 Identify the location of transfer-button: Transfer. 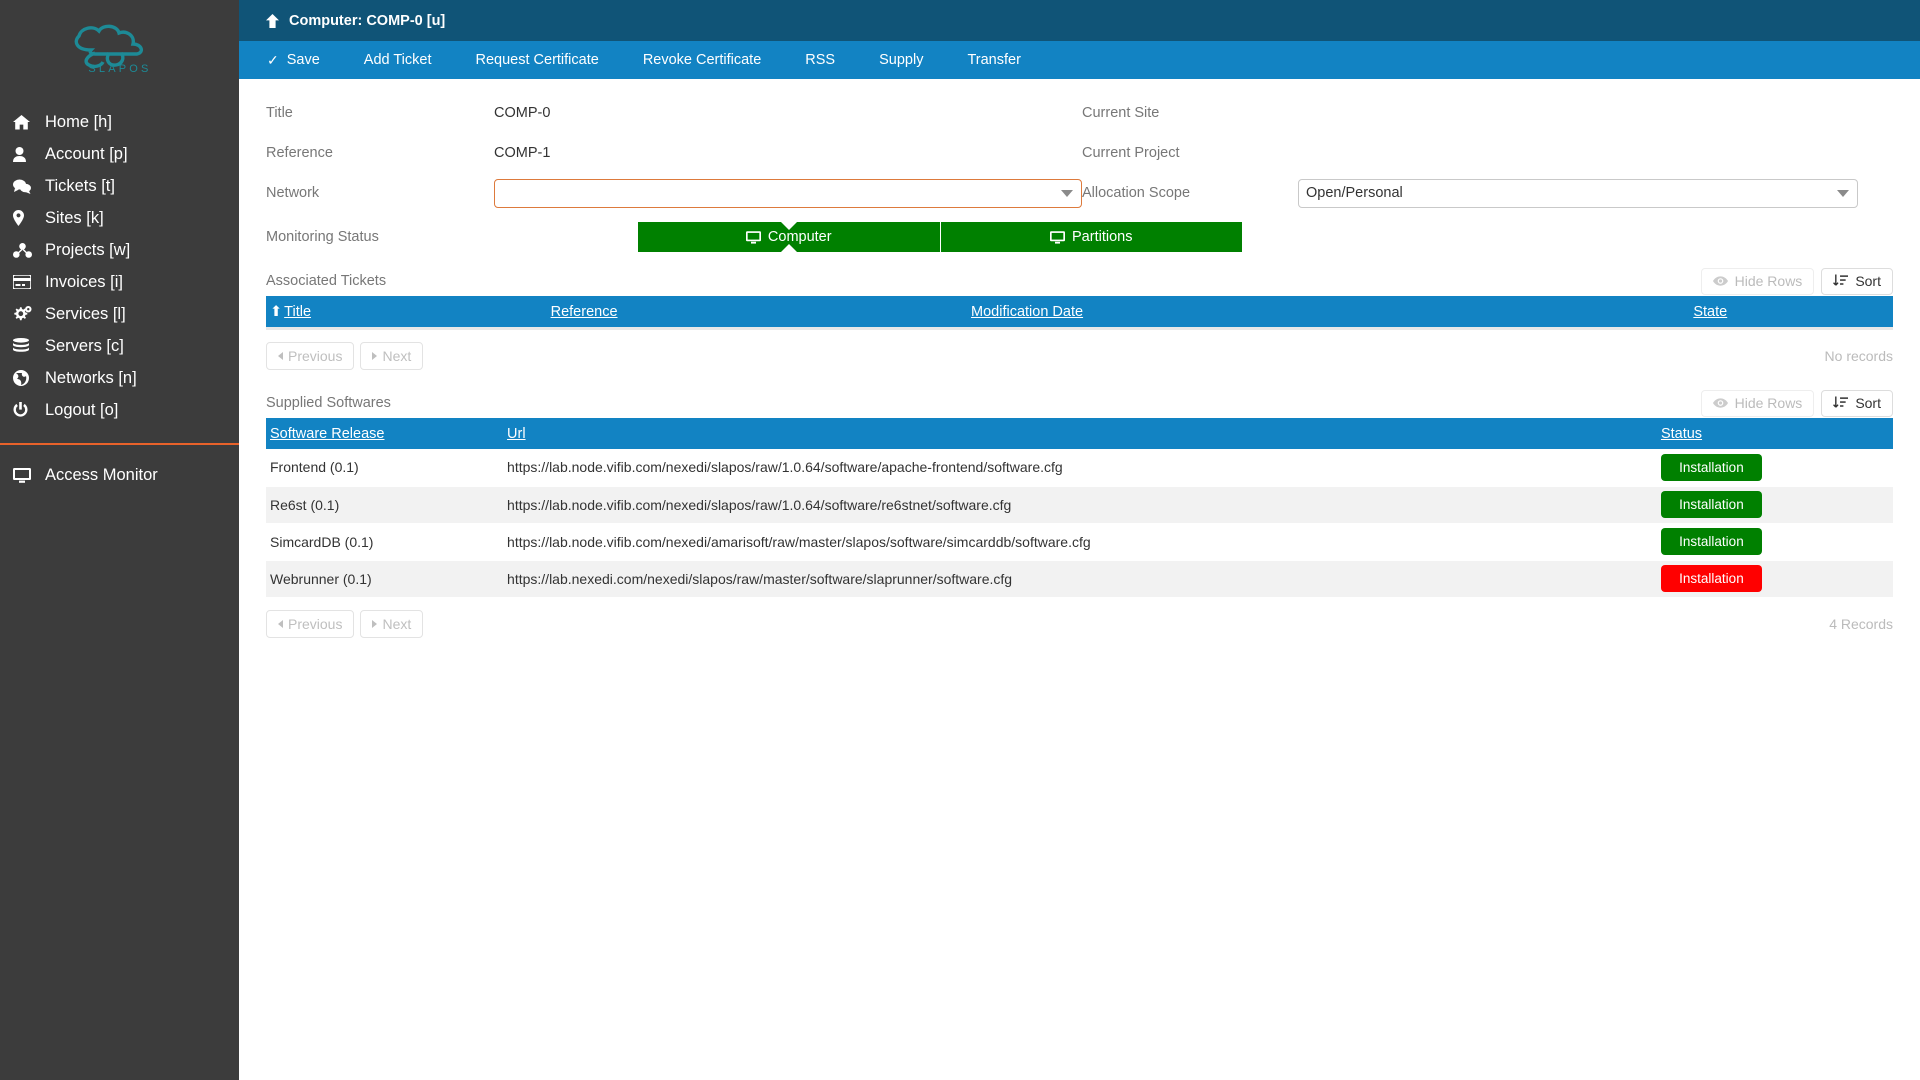
(993, 60).